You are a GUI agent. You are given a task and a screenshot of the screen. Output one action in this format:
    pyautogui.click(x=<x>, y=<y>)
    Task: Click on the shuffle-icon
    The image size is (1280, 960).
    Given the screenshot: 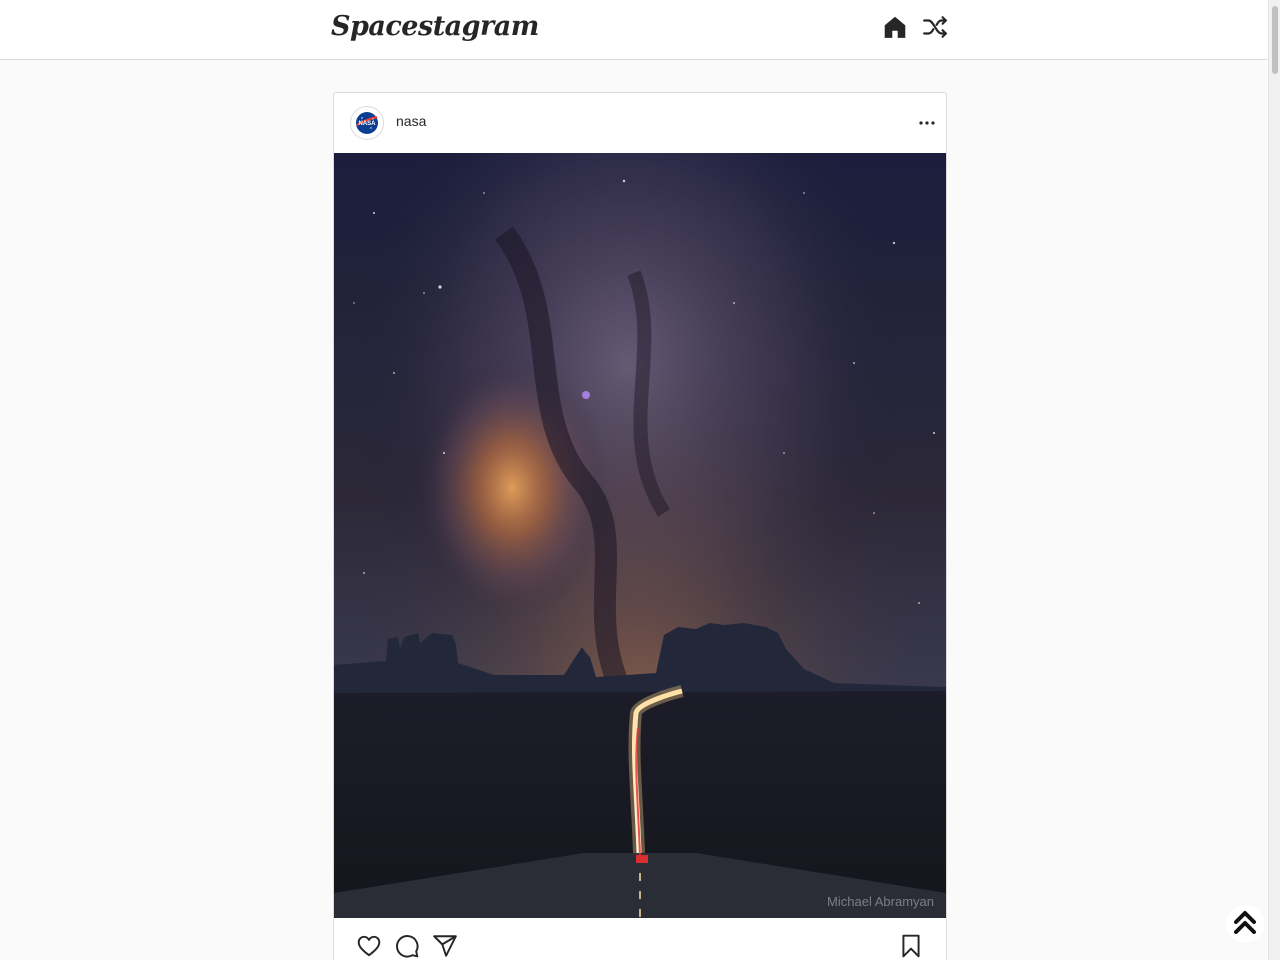 What is the action you would take?
    pyautogui.click(x=935, y=27)
    